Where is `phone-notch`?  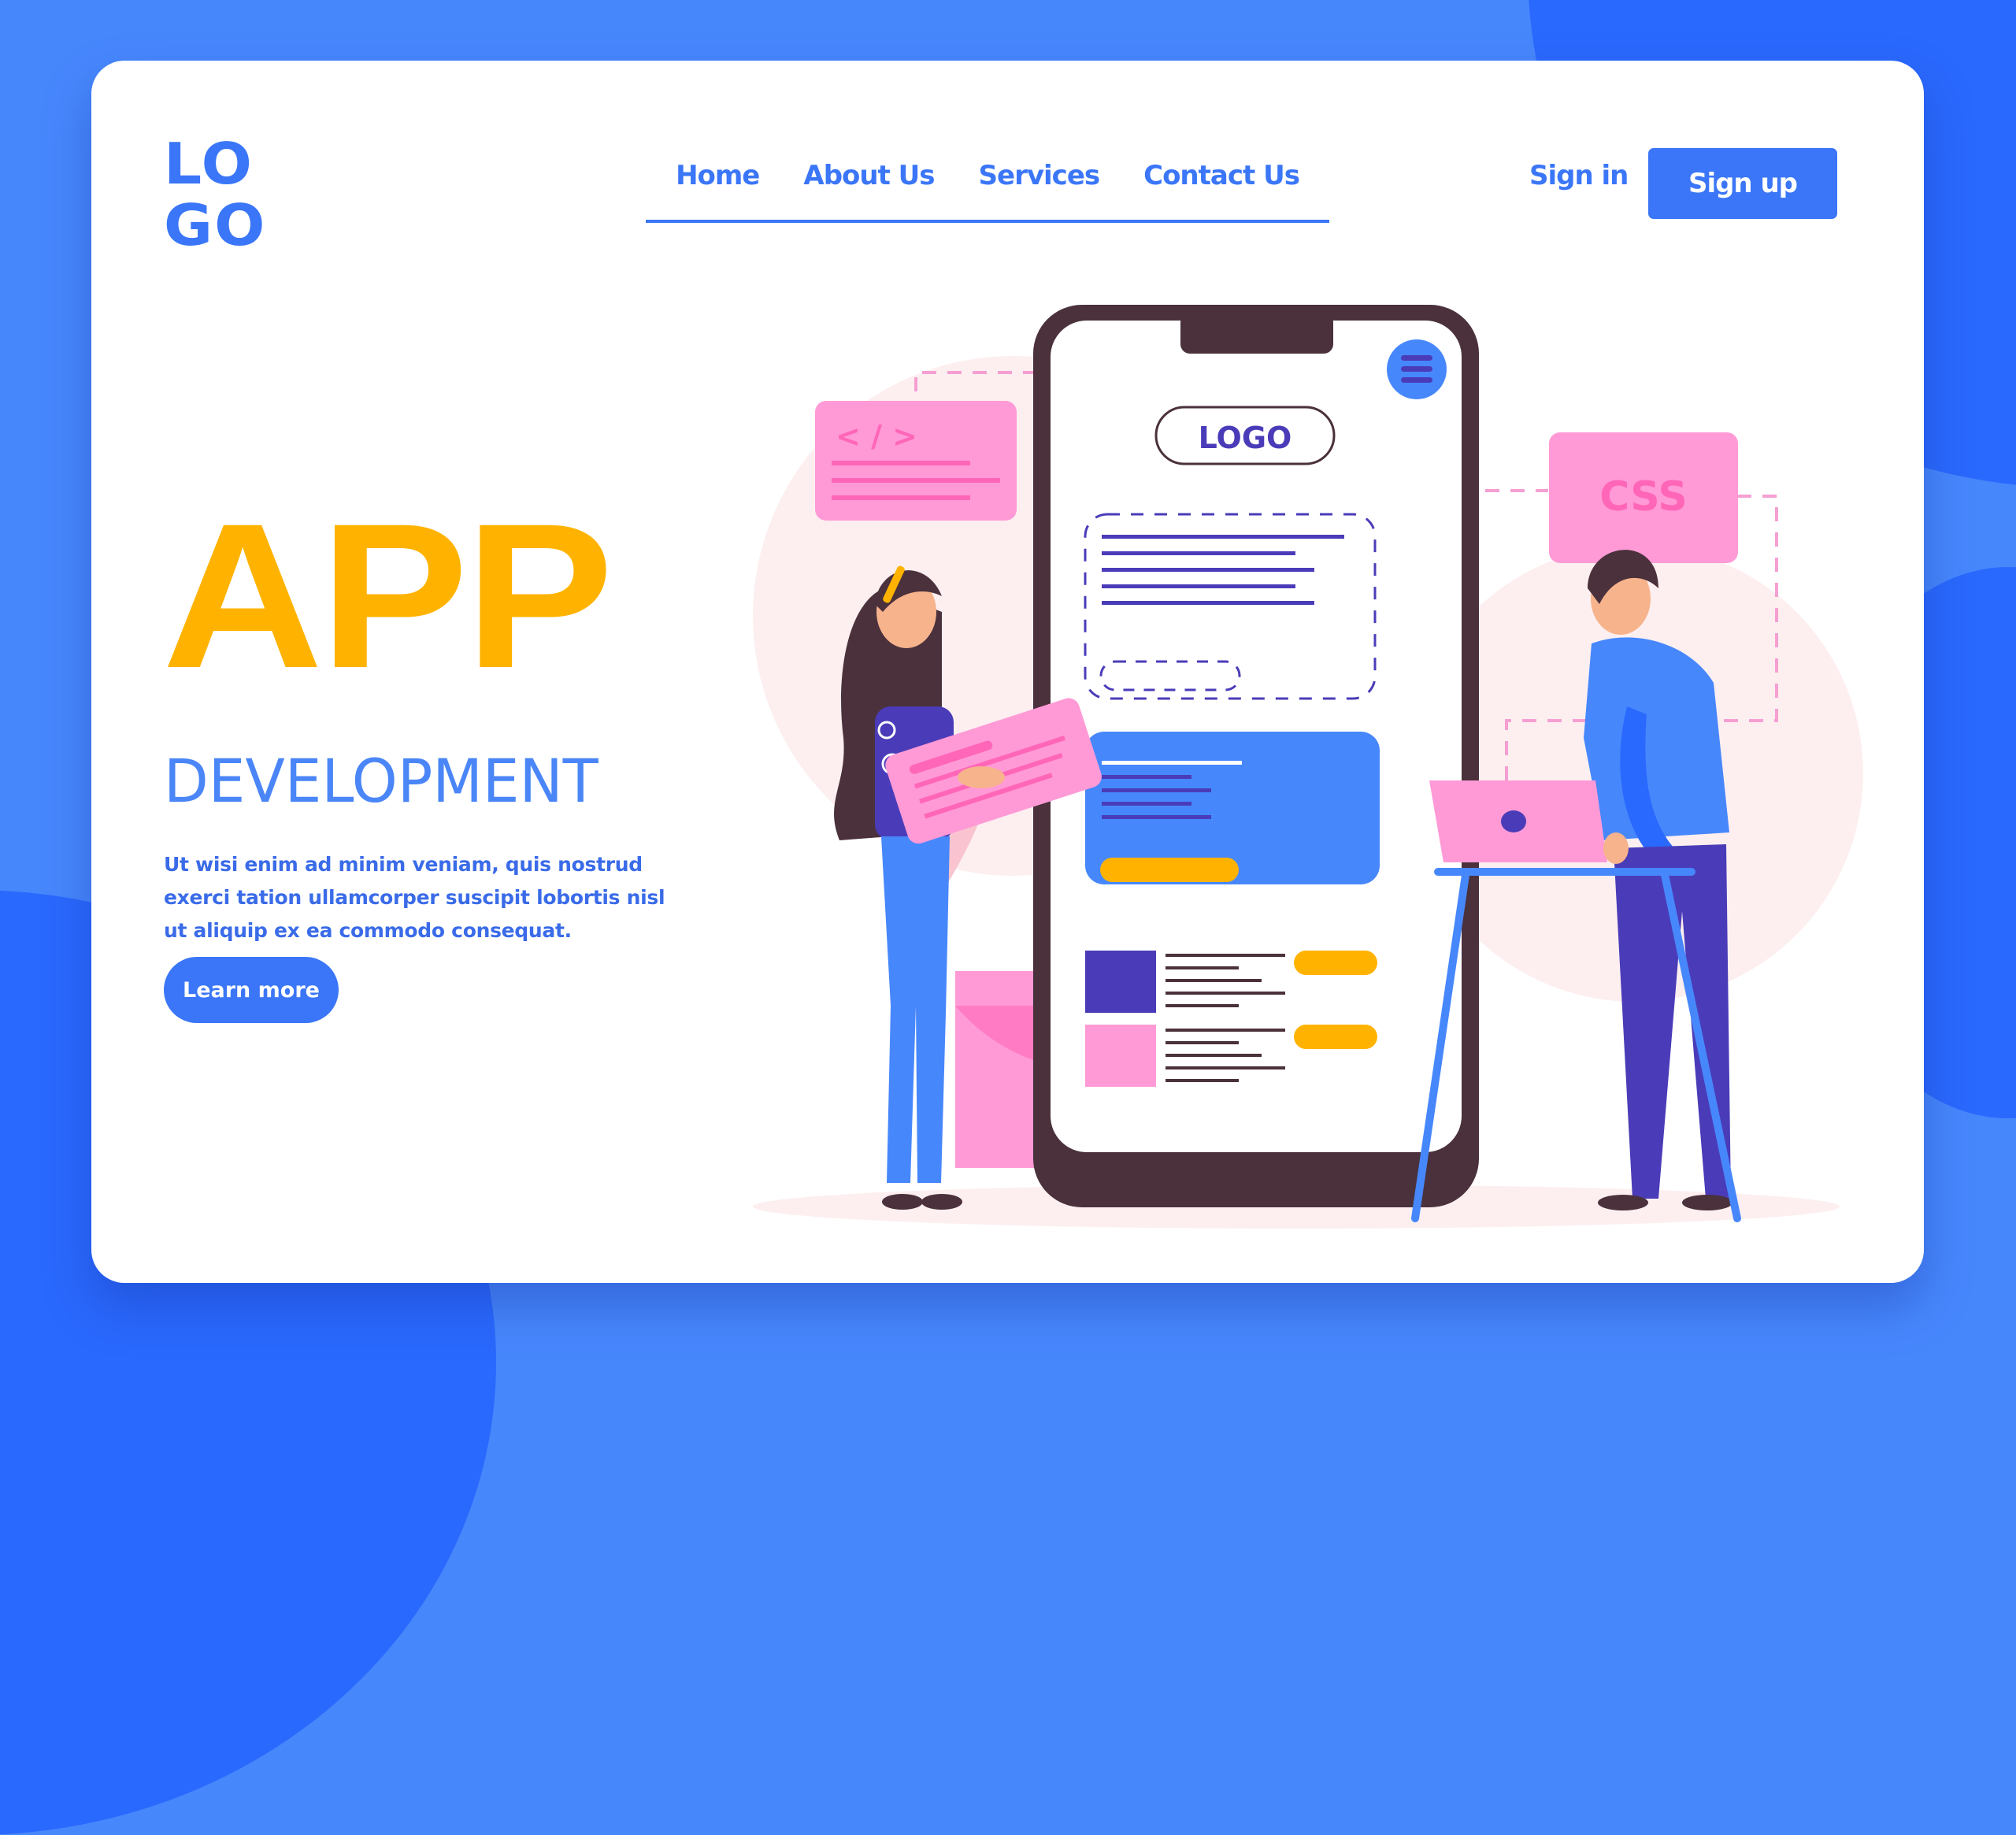 phone-notch is located at coordinates (1256, 333).